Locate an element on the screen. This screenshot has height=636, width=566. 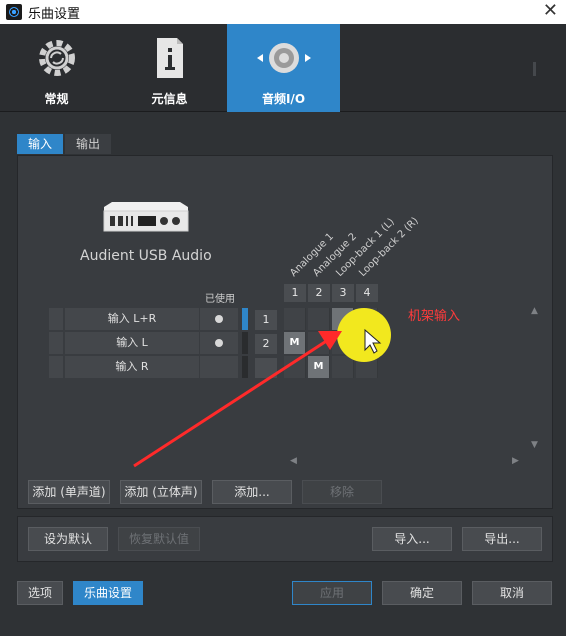
song-settings-button: 乐曲设置 is located at coordinates (108, 593).